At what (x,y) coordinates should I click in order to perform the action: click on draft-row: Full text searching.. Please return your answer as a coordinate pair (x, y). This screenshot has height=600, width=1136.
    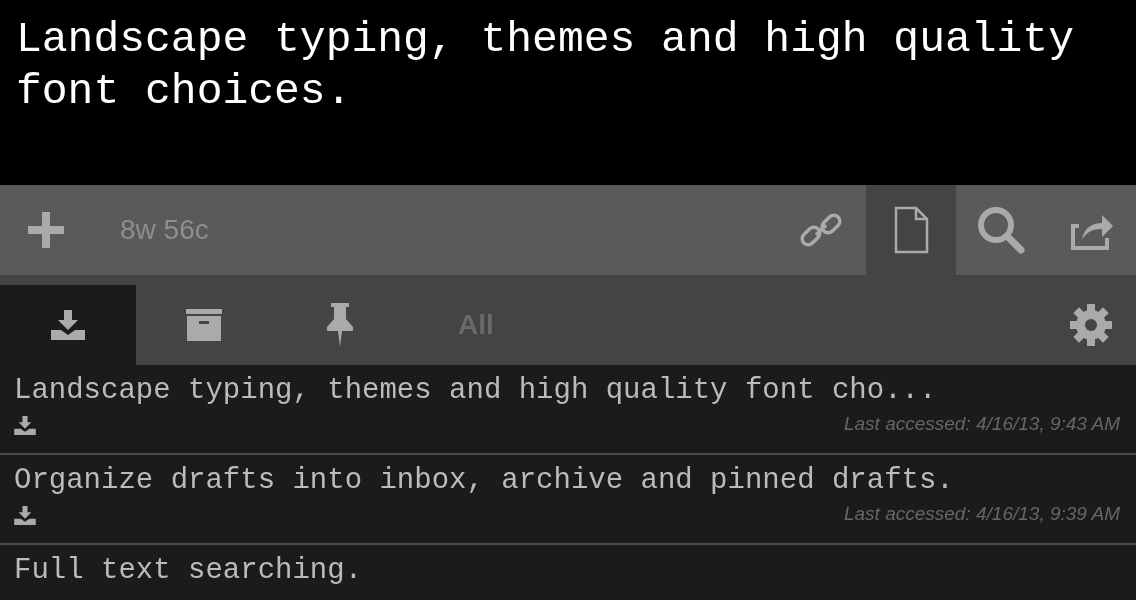
    Looking at the image, I should click on (568, 572).